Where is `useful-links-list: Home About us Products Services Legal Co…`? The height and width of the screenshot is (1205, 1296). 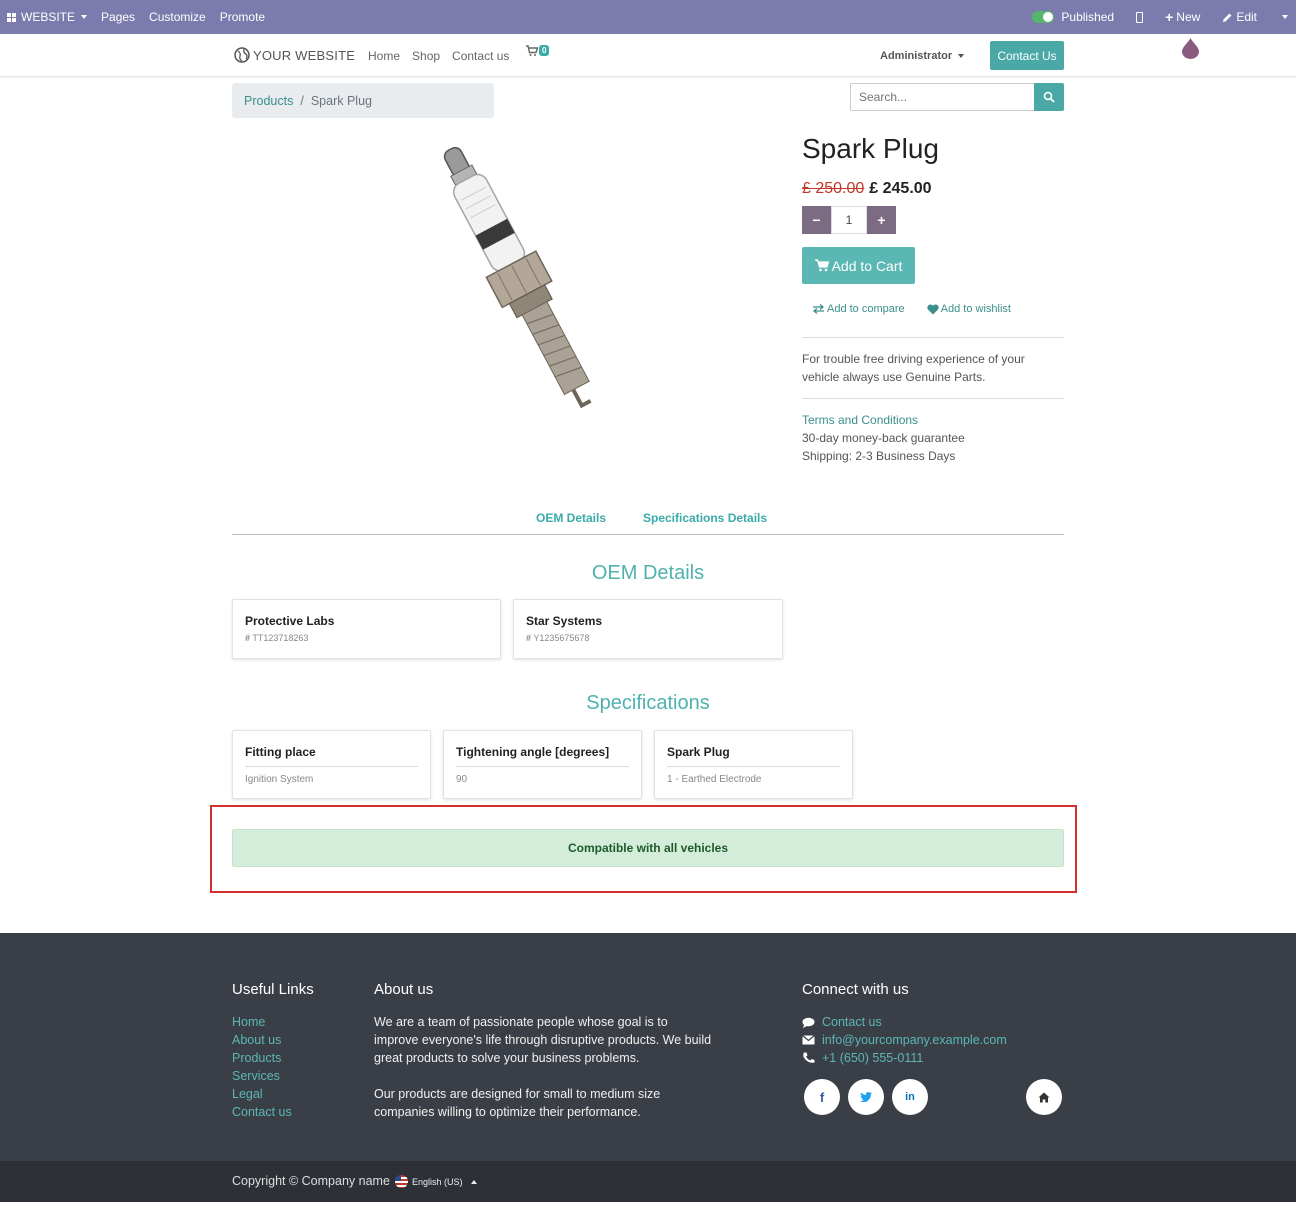 useful-links-list: Home About us Products Services Legal Co… is located at coordinates (262, 1067).